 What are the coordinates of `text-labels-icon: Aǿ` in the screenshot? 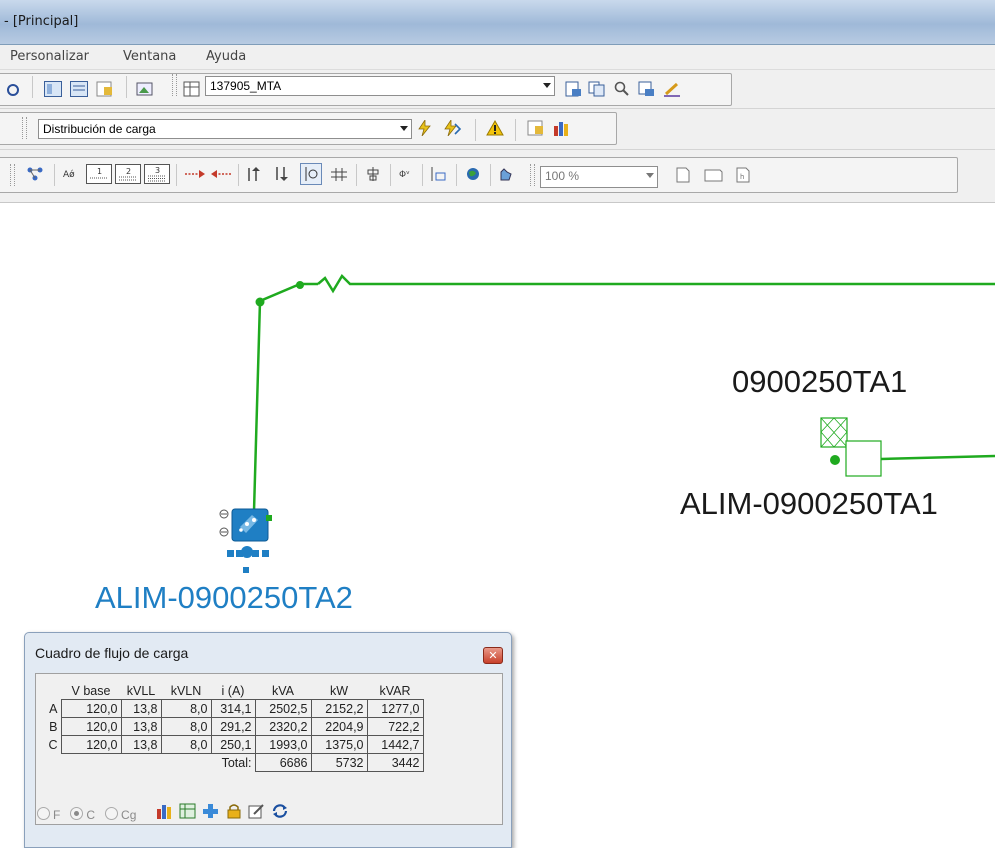 It's located at (71, 174).